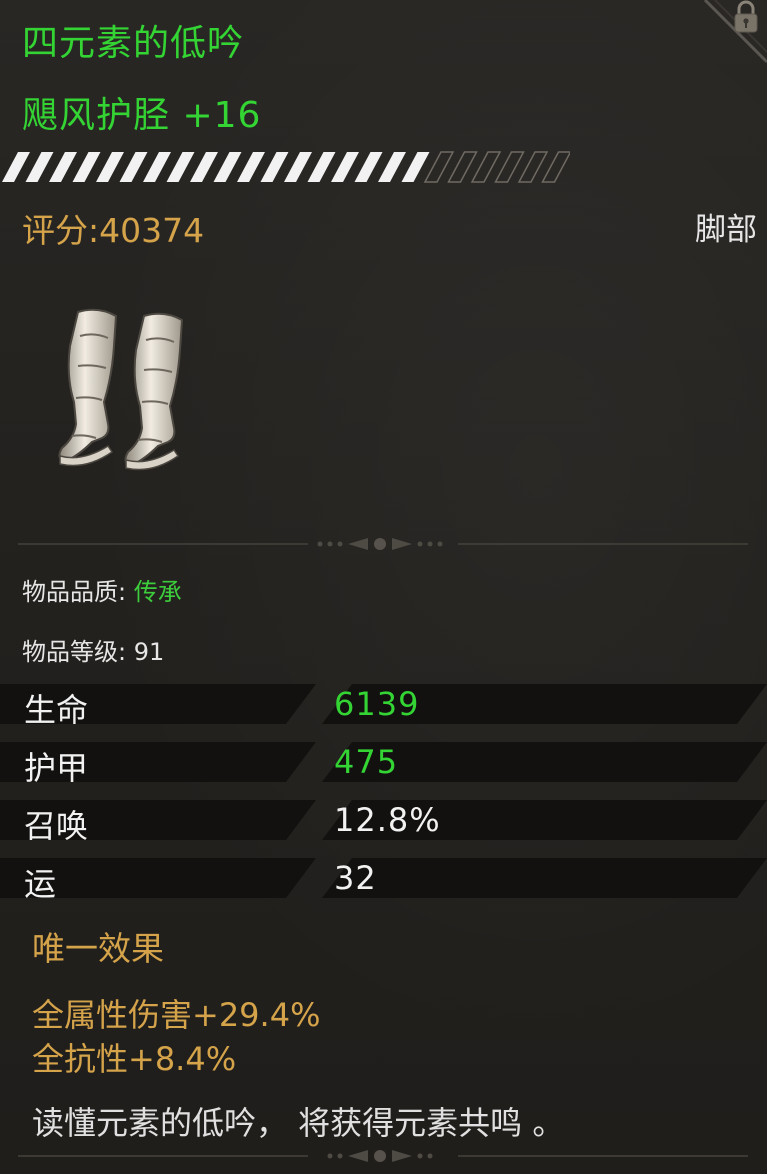 The image size is (767, 1174). Describe the element at coordinates (149, 652) in the screenshot. I see `level-value: 91` at that location.